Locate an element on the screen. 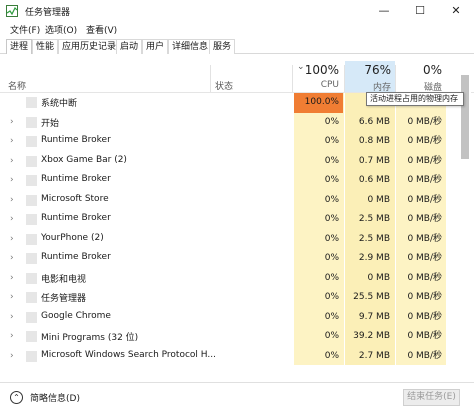  process-row: › Runtime Broker 0% 0.6 MB 0 MB/秒 is located at coordinates (234, 181).